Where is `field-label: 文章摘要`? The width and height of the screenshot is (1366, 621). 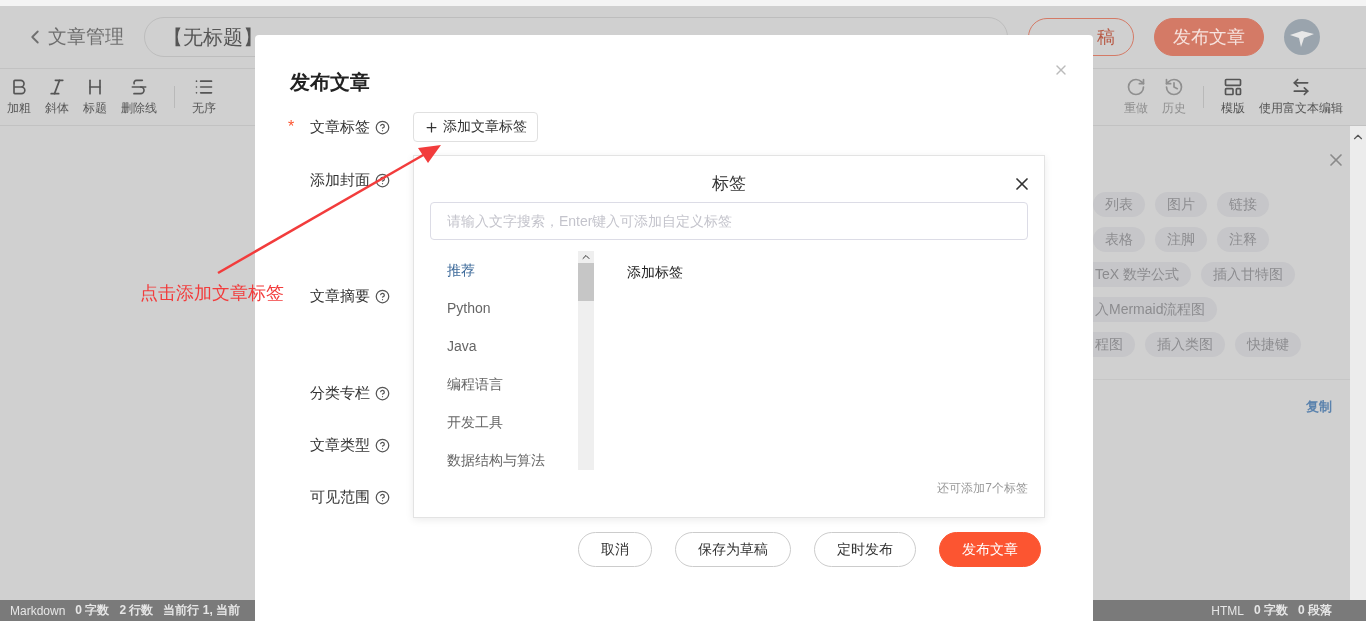
field-label: 文章摘要 is located at coordinates (340, 296).